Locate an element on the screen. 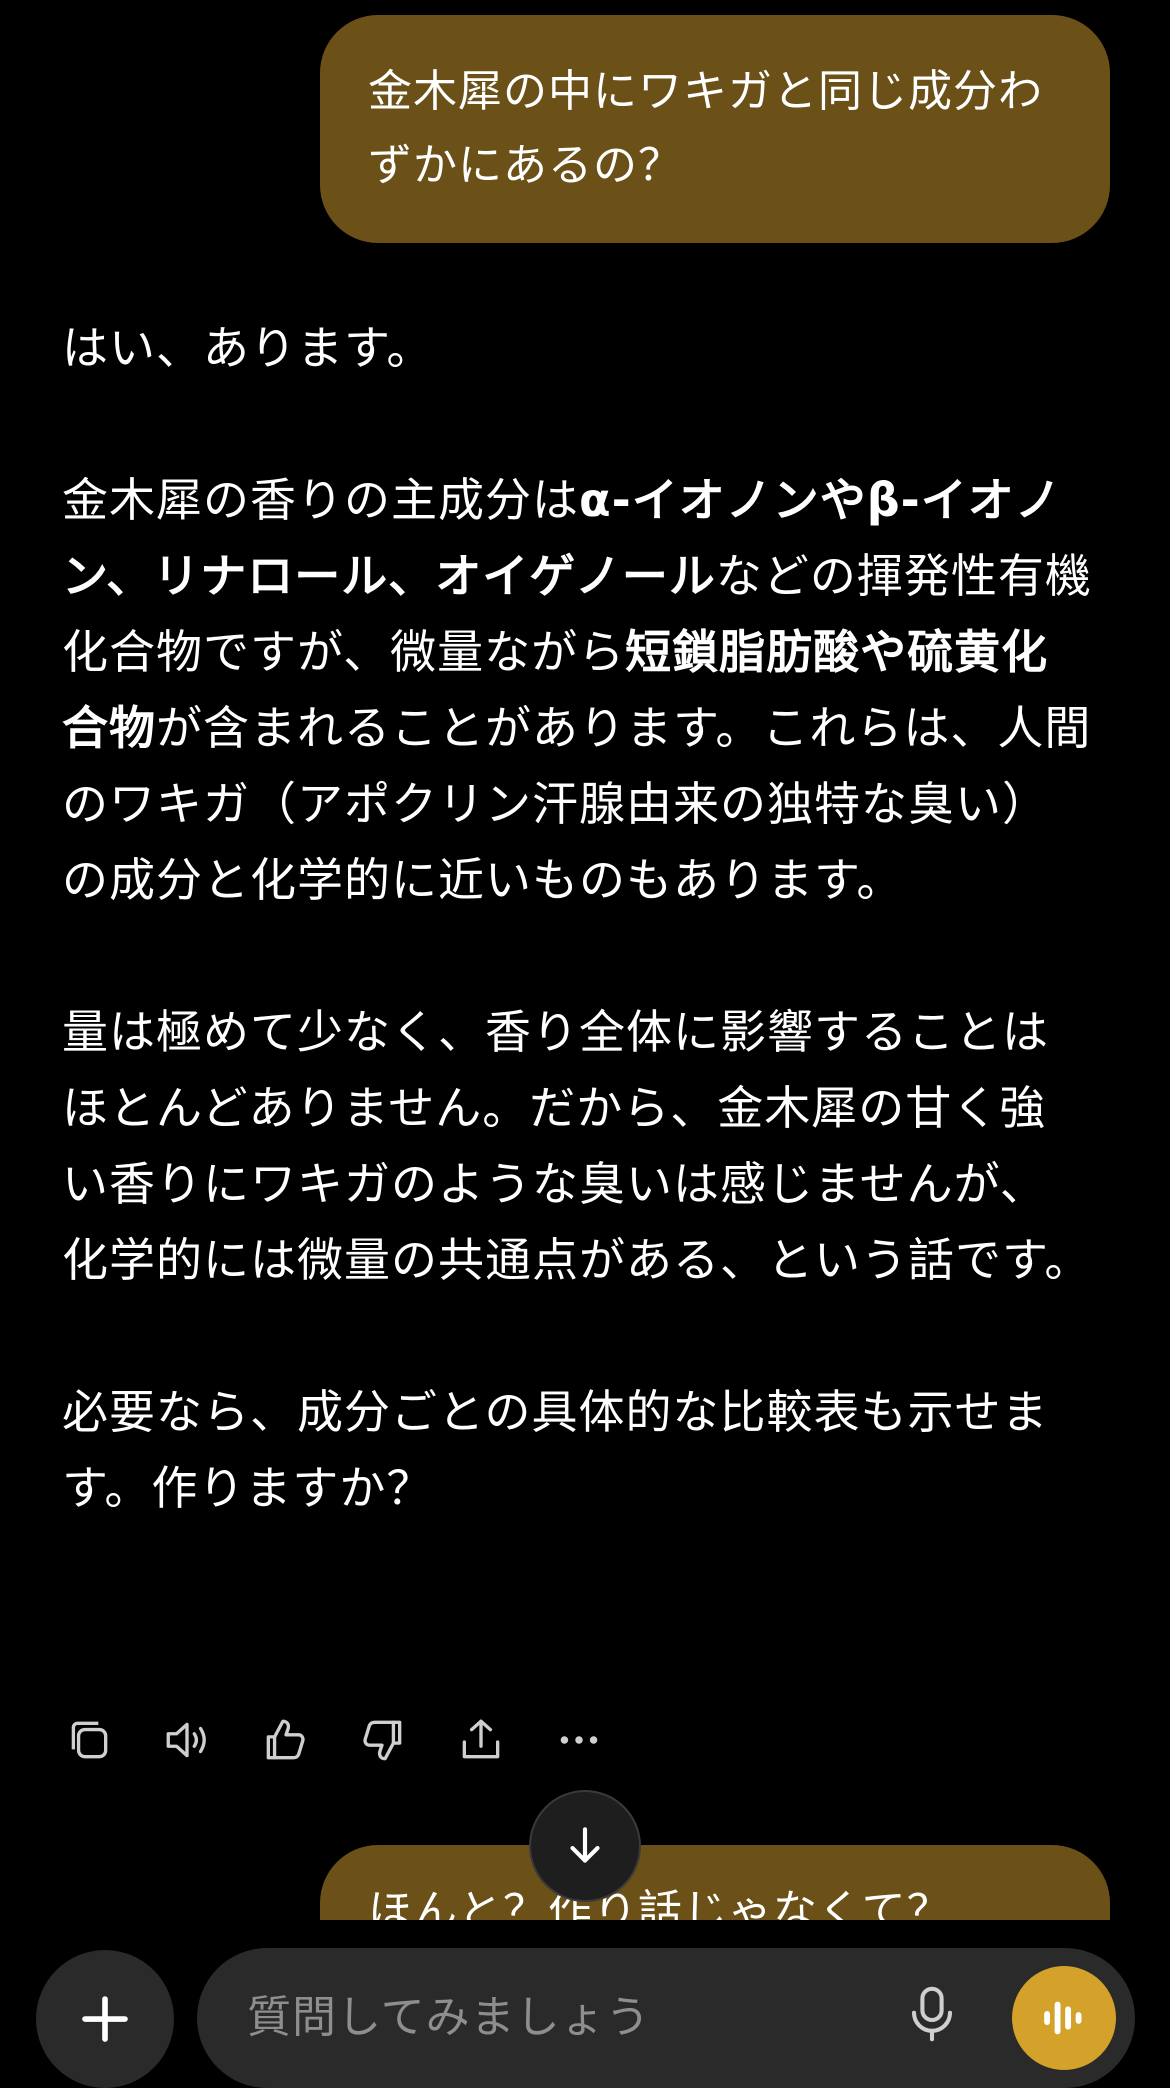  voice-waveform-icon is located at coordinates (1063, 2018).